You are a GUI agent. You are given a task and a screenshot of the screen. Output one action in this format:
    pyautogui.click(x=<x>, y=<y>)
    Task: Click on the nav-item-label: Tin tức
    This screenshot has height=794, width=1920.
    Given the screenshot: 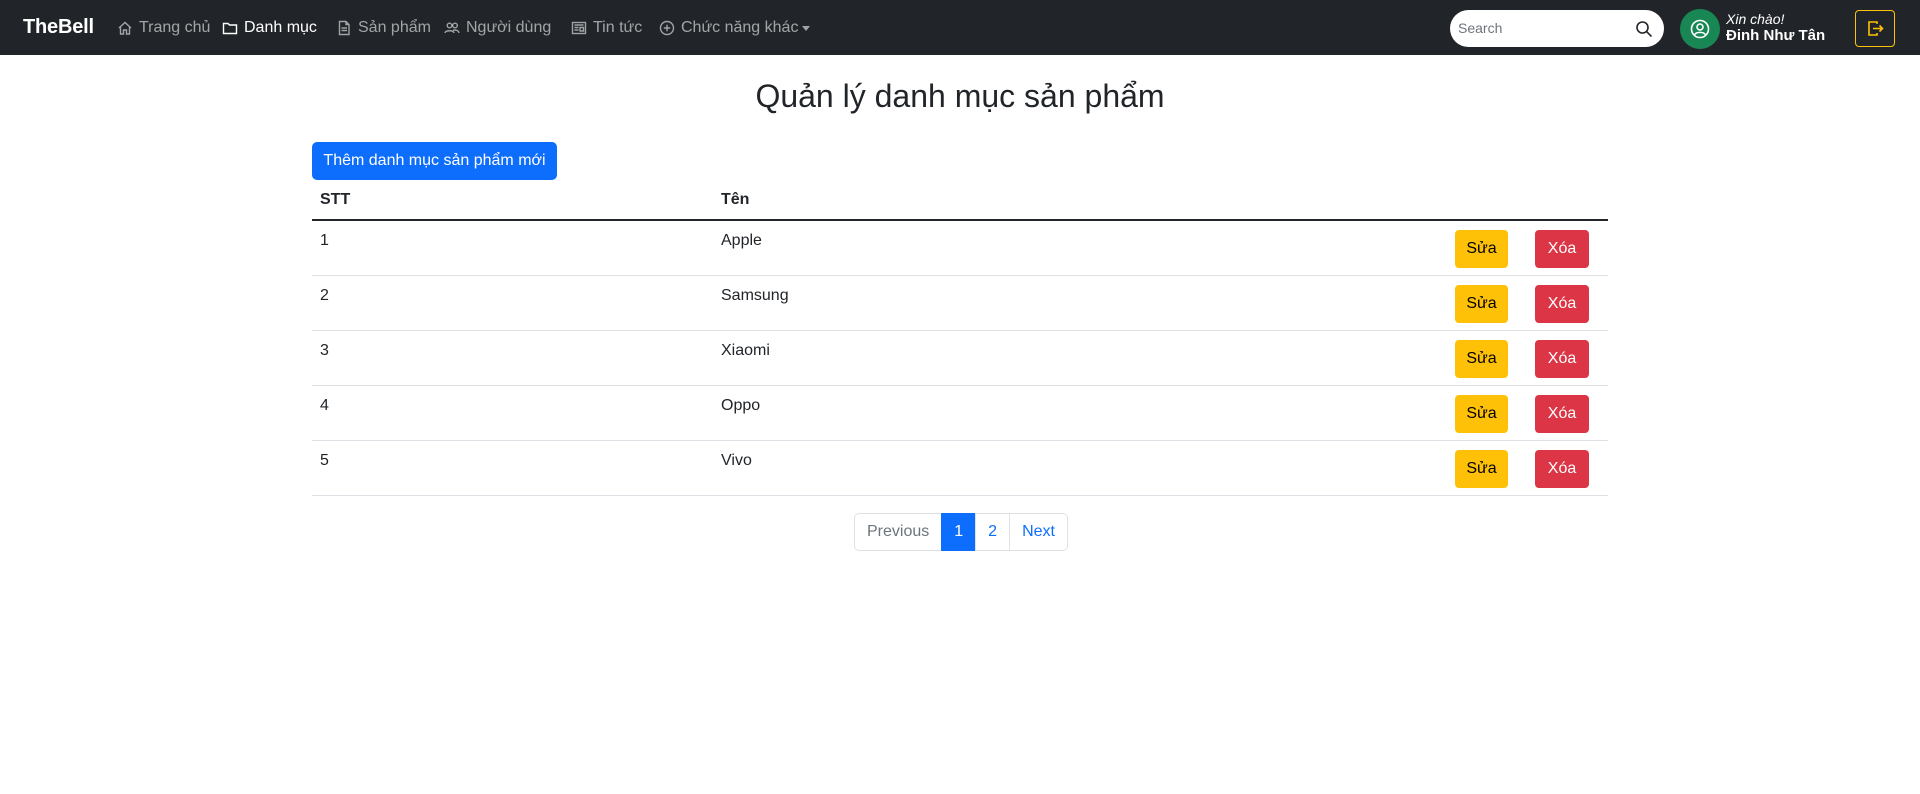 What is the action you would take?
    pyautogui.click(x=618, y=27)
    